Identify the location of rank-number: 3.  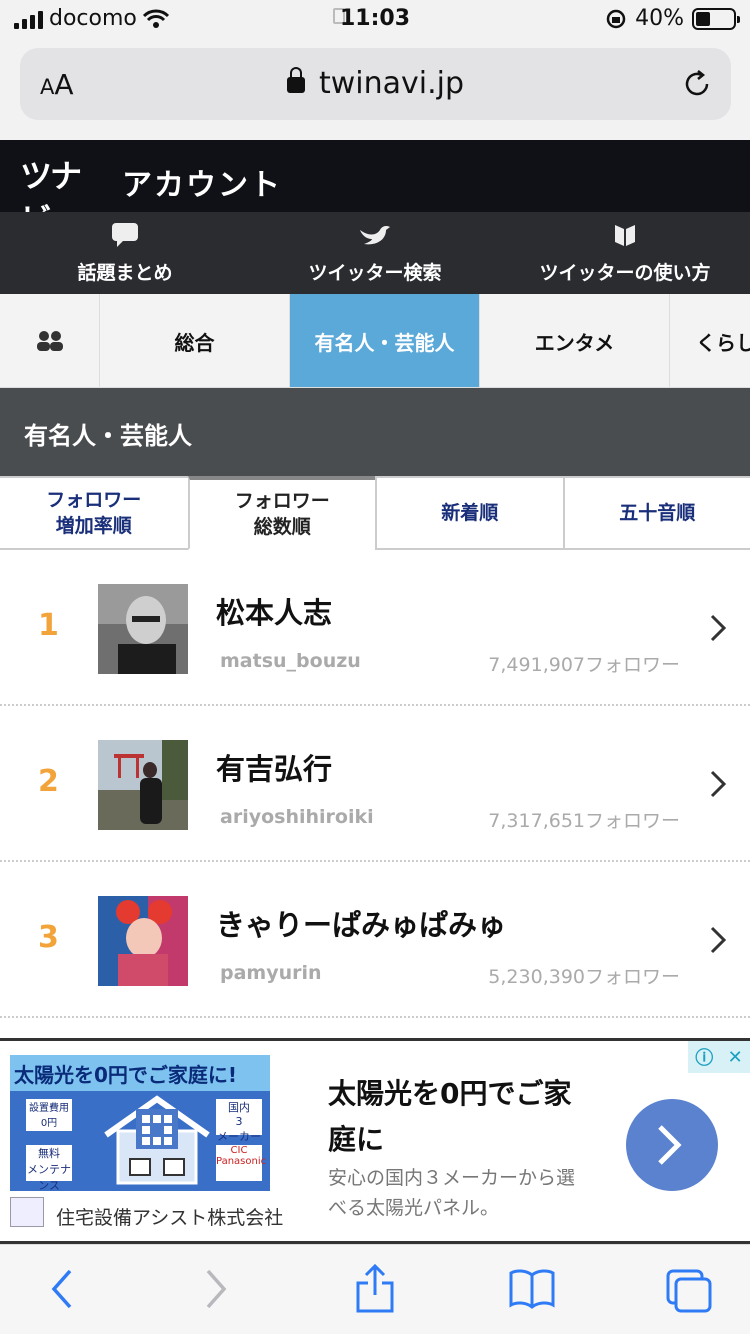
(48, 937).